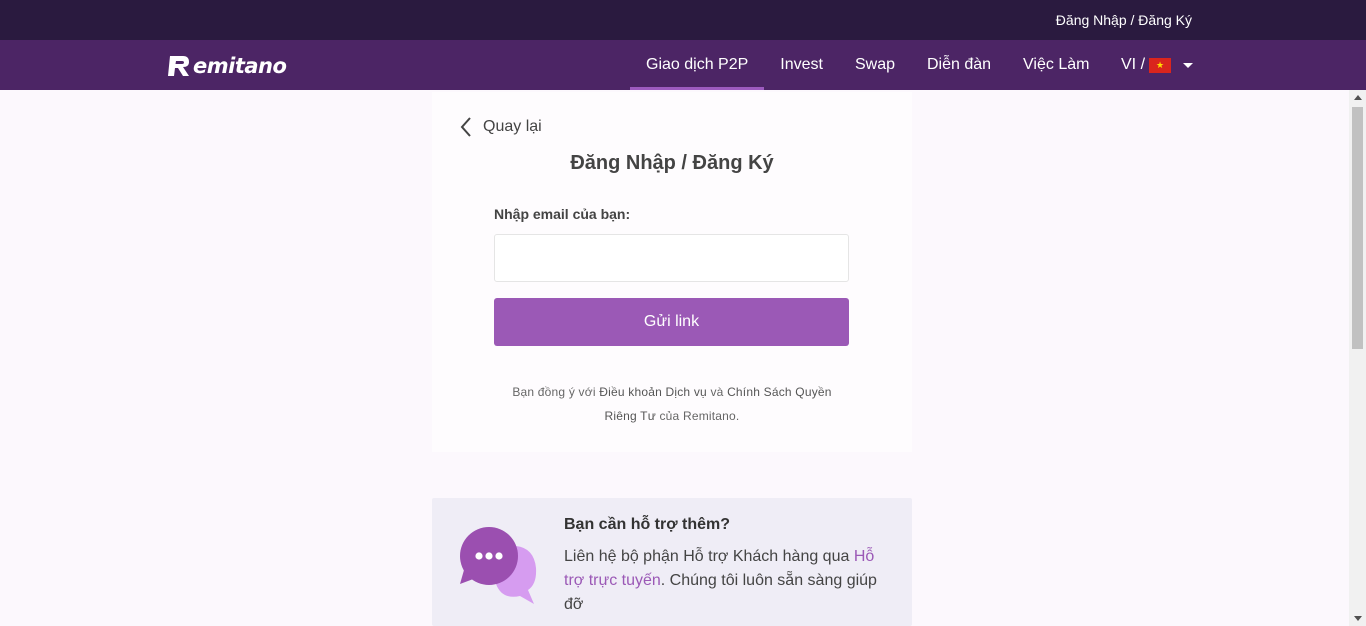 This screenshot has width=1366, height=626. What do you see at coordinates (498, 565) in the screenshot?
I see `chat-bubbles-icon` at bounding box center [498, 565].